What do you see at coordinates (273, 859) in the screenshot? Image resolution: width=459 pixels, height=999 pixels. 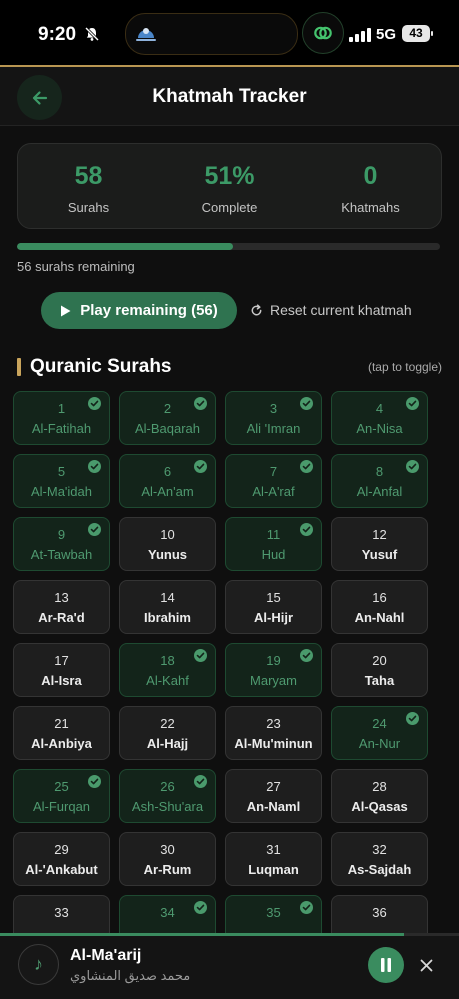 I see `surah-tile: 31 Luqman` at bounding box center [273, 859].